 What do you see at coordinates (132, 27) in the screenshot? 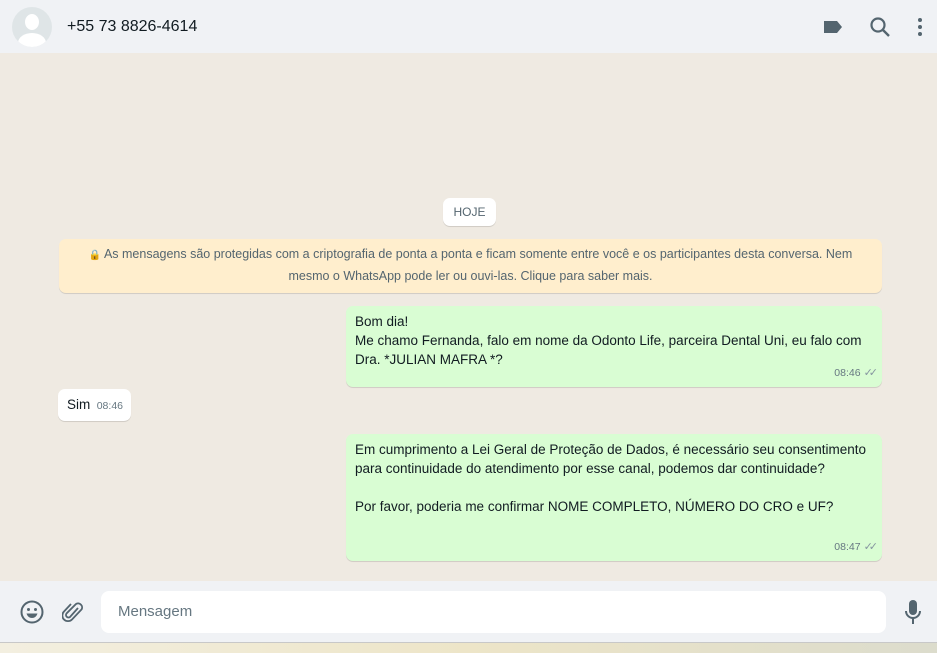
I see `contact-name: +55 73 8826-4614` at bounding box center [132, 27].